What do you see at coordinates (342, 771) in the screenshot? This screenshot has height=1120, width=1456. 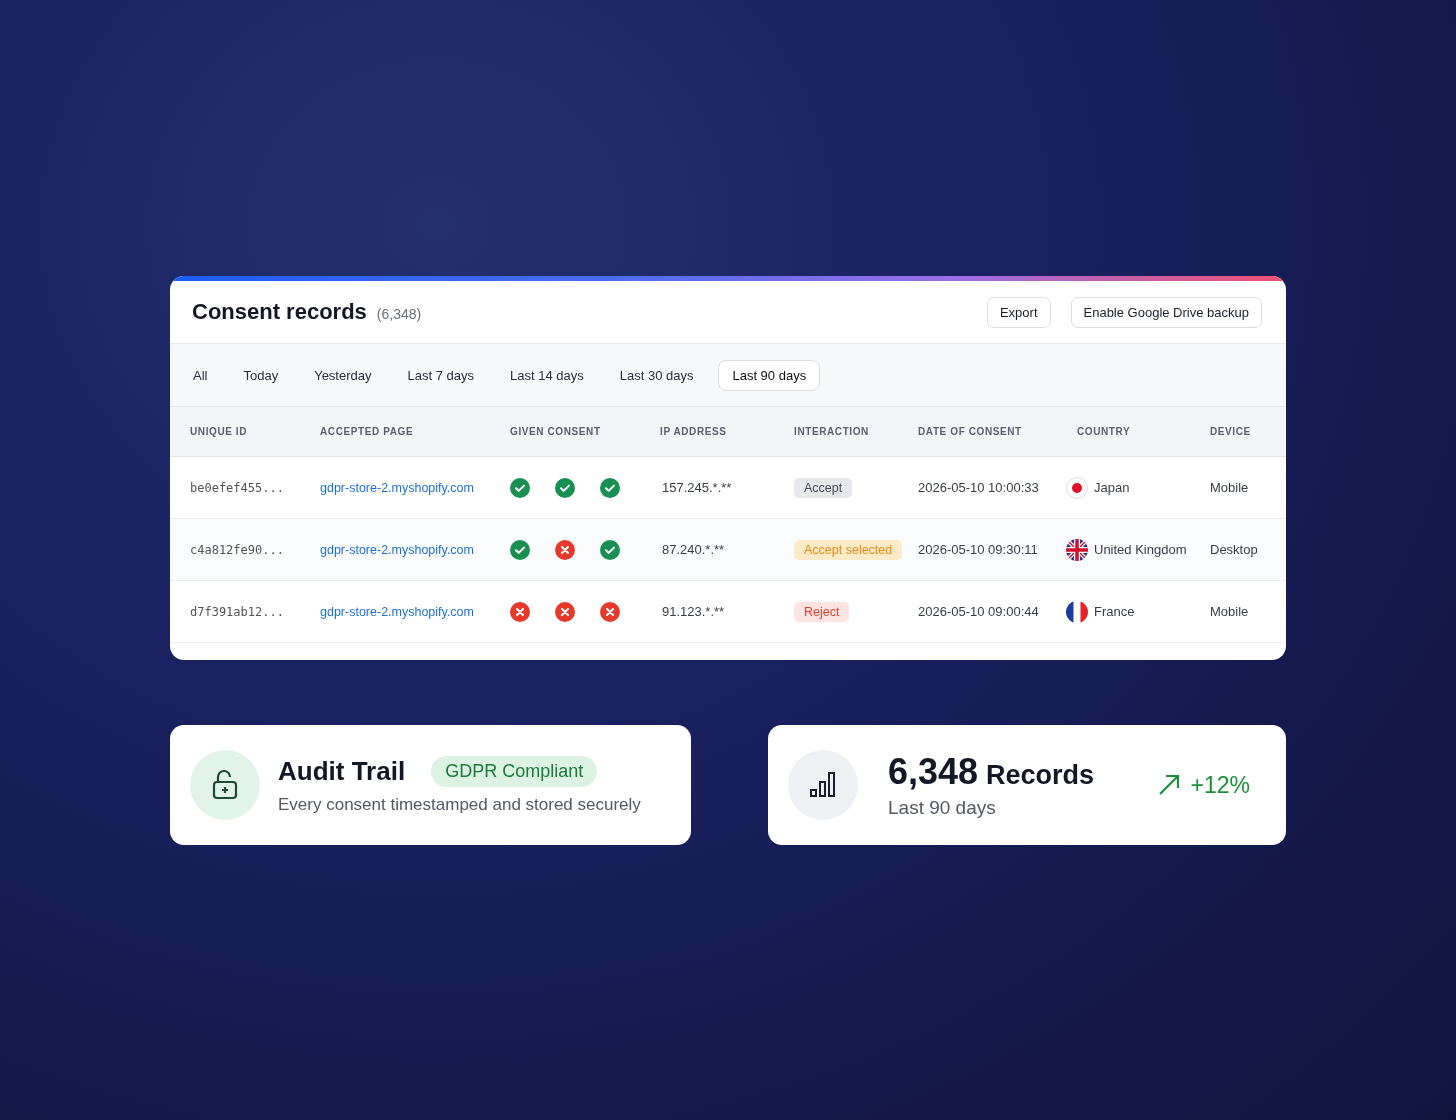 I see `card-title: Audit Trail` at bounding box center [342, 771].